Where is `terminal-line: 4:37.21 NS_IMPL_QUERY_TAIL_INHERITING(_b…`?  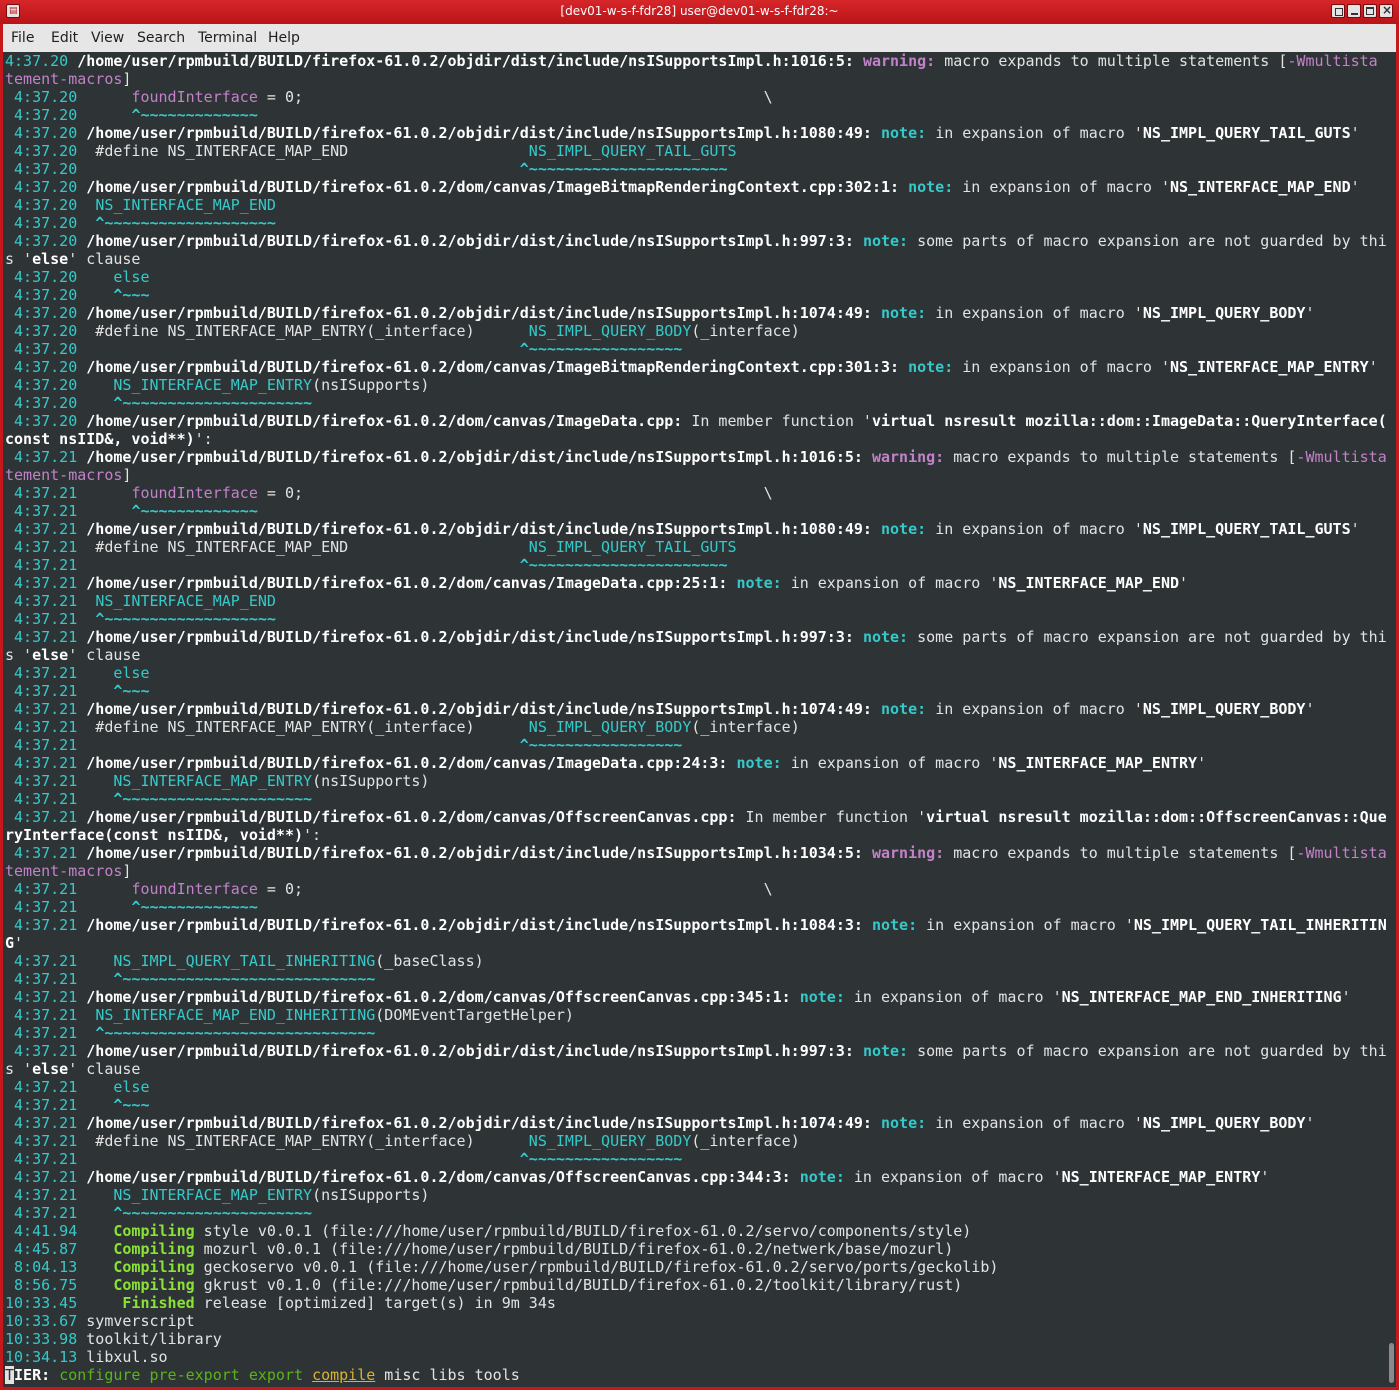 terminal-line: 4:37.21 NS_IMPL_QUERY_TAIL_INHERITING(_b… is located at coordinates (244, 961).